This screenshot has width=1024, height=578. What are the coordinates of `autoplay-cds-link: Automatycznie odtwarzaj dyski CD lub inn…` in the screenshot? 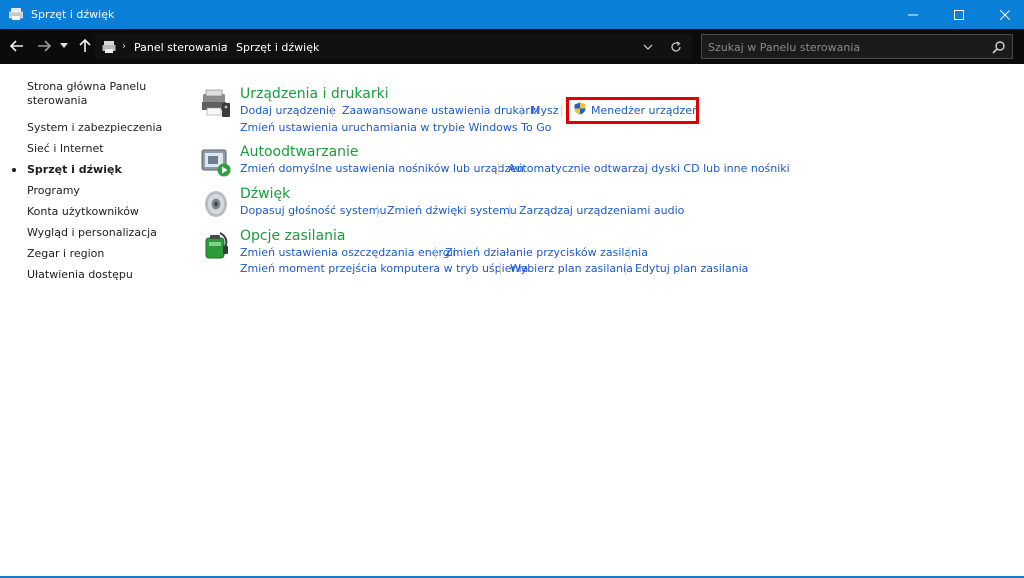 It's located at (649, 168).